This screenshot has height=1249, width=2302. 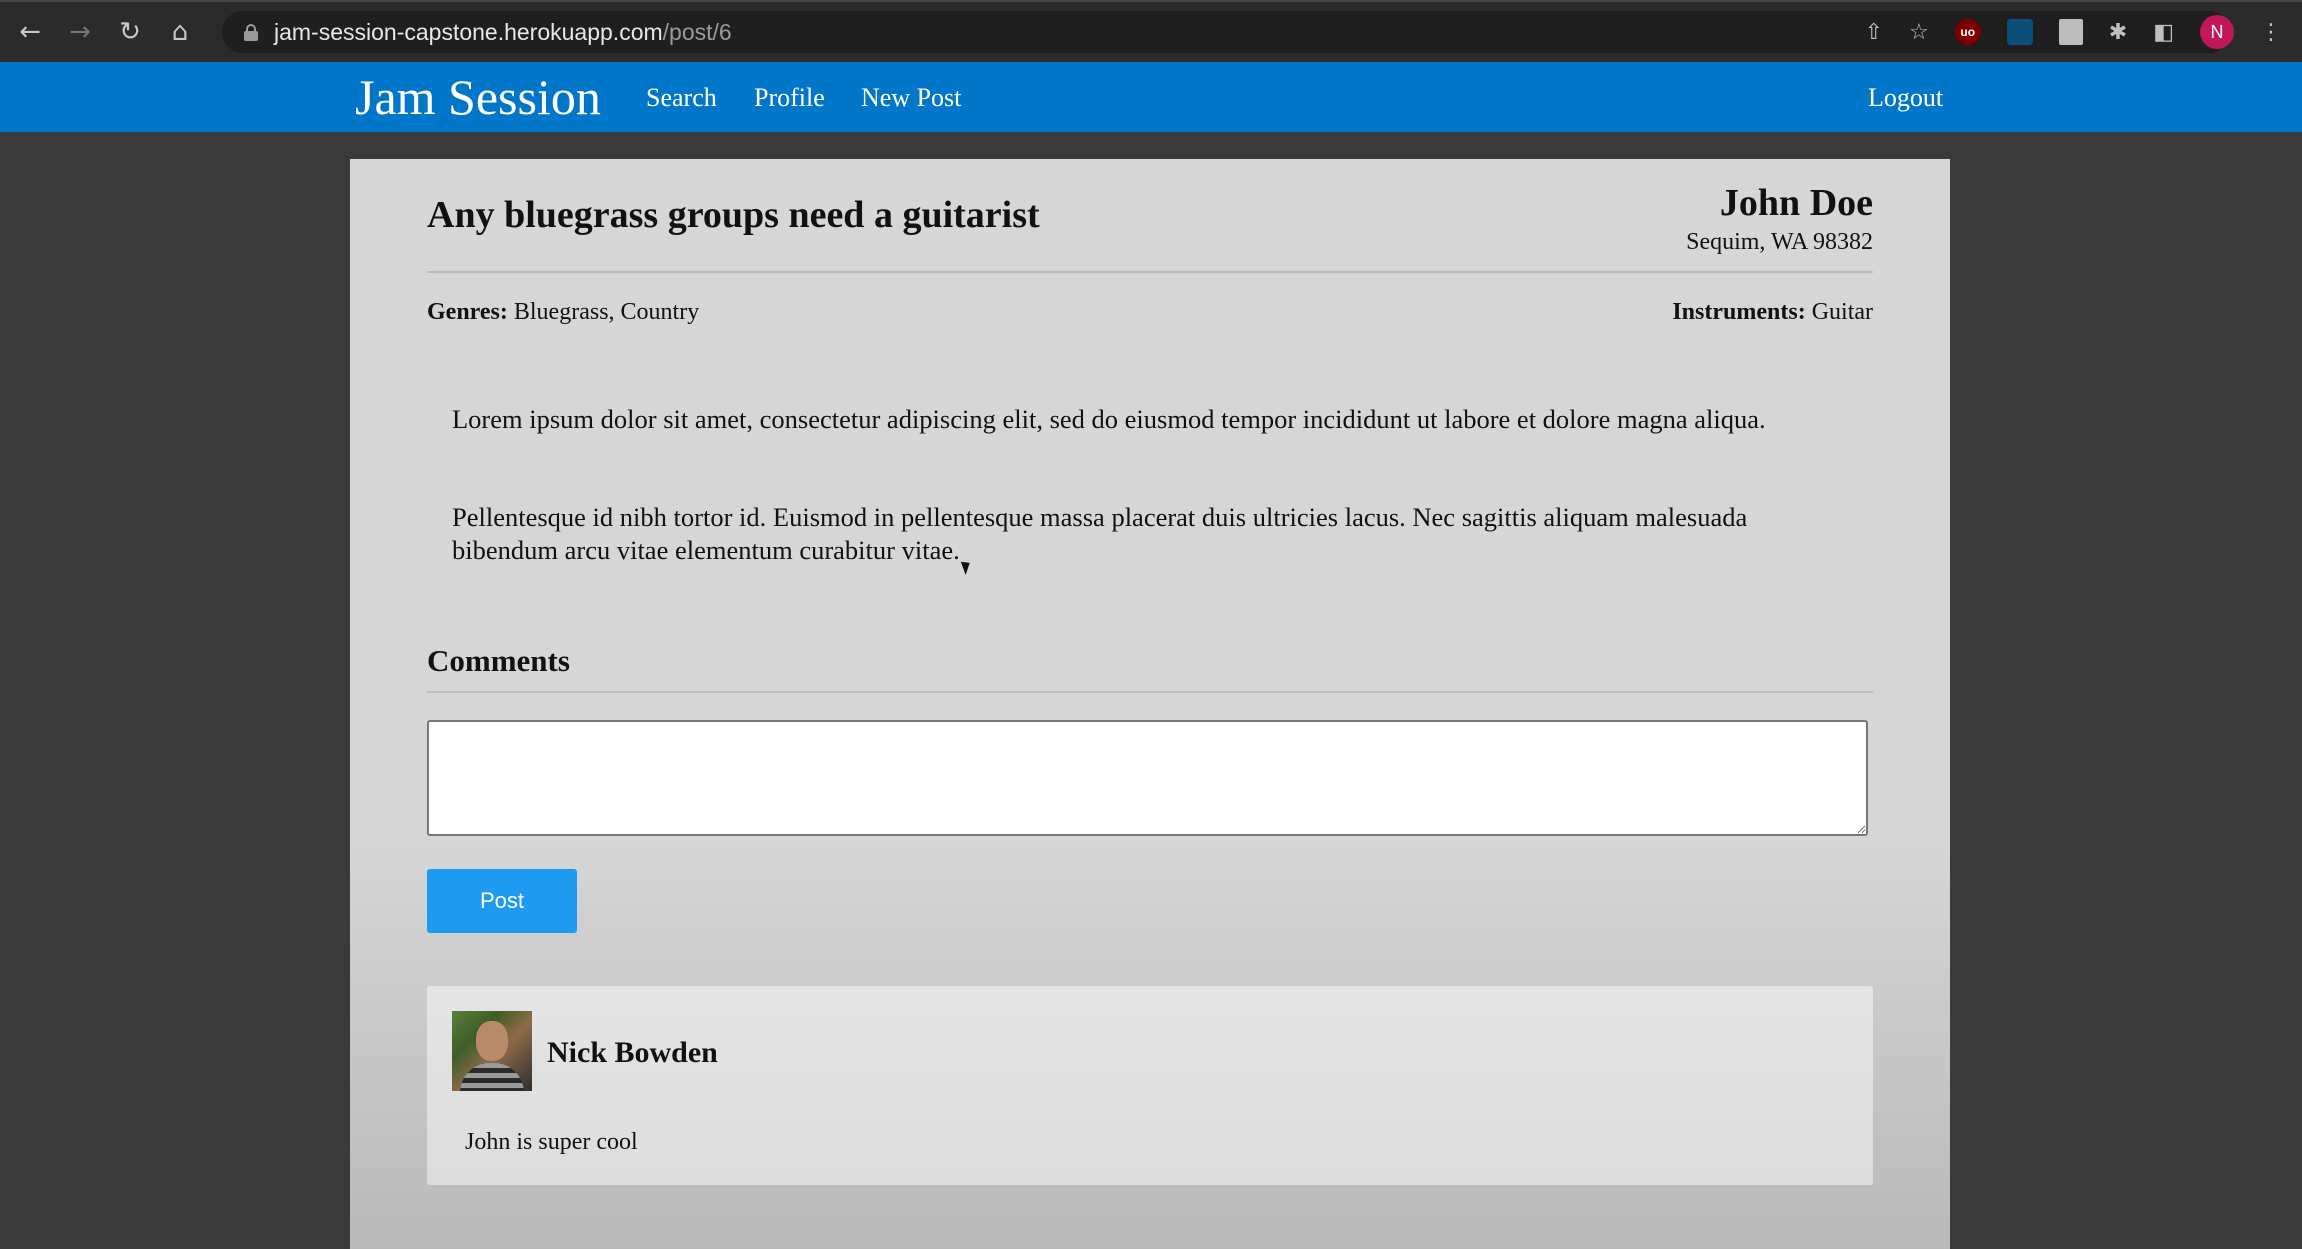 What do you see at coordinates (2217, 32) in the screenshot?
I see `profile-avatar: N` at bounding box center [2217, 32].